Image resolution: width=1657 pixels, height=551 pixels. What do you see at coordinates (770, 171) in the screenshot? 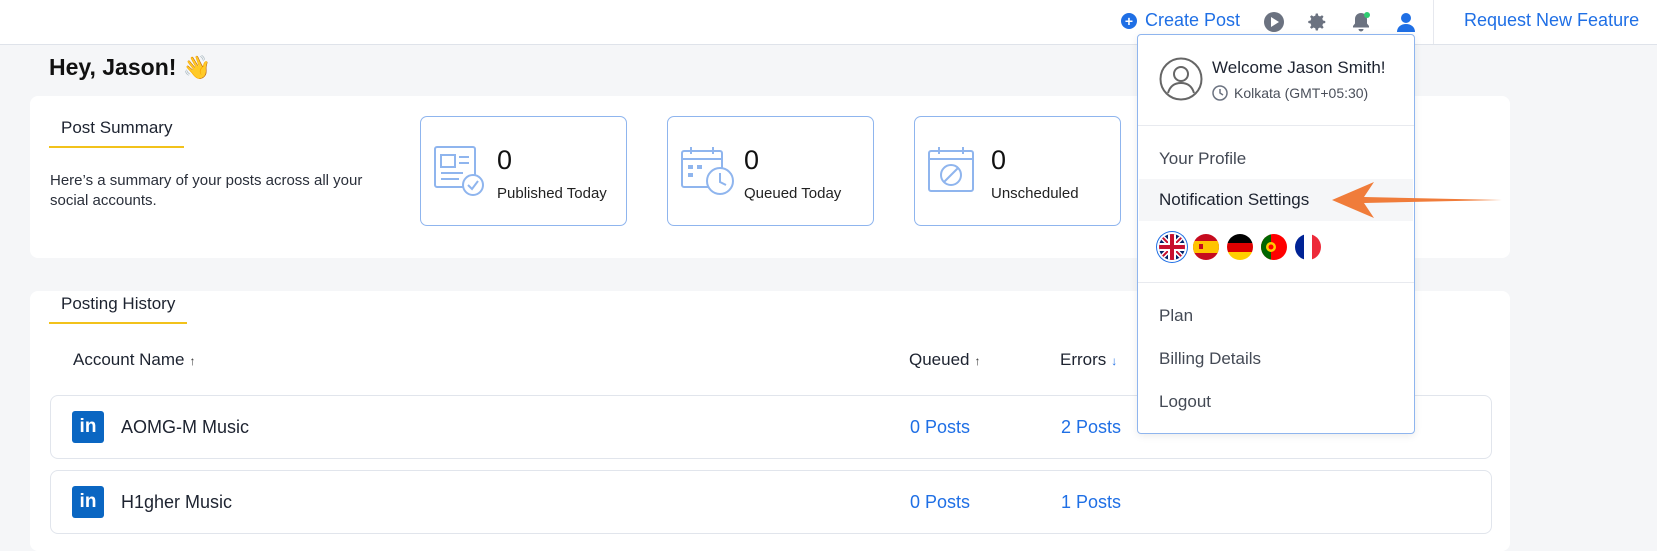
I see `stat-queued-today: 0 Queued Today` at bounding box center [770, 171].